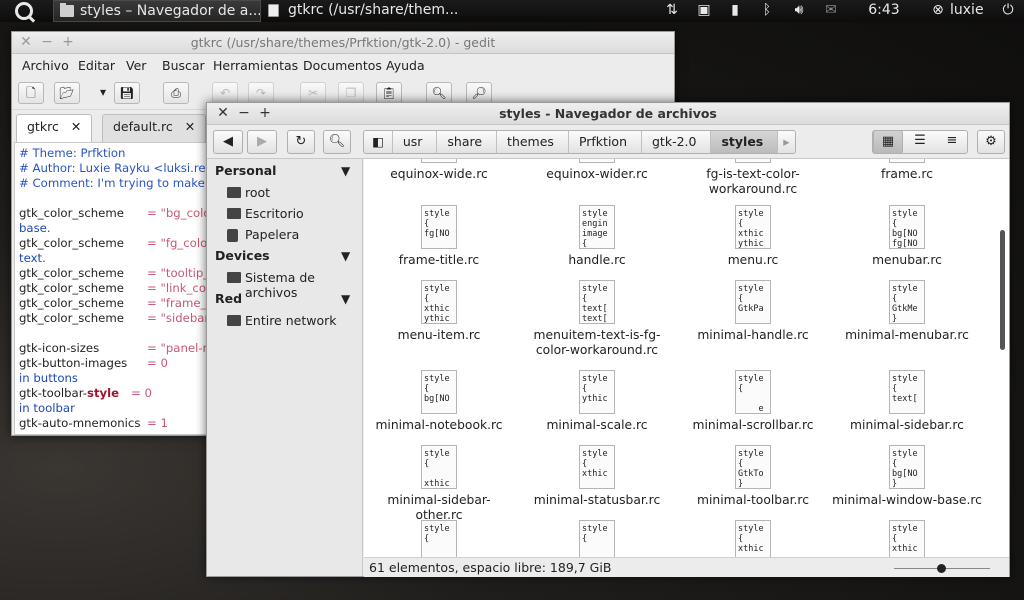  What do you see at coordinates (282, 170) in the screenshot?
I see `sidebar-section-personal: Personal ▼` at bounding box center [282, 170].